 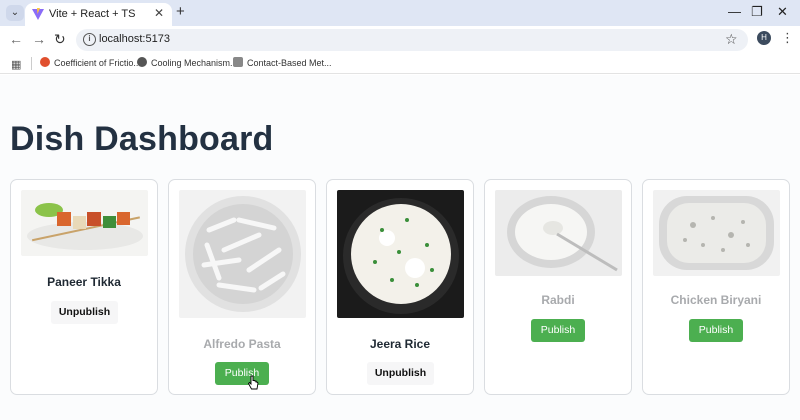 I want to click on tab-strip: ⌄ Vite + React + TS ✕ + — ❐ ✕, so click(x=400, y=13).